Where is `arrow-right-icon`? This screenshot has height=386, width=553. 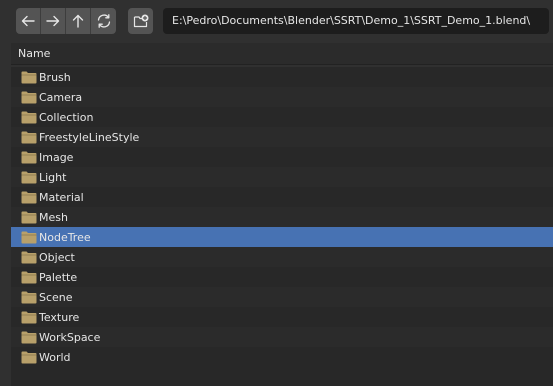
arrow-right-icon is located at coordinates (53, 21).